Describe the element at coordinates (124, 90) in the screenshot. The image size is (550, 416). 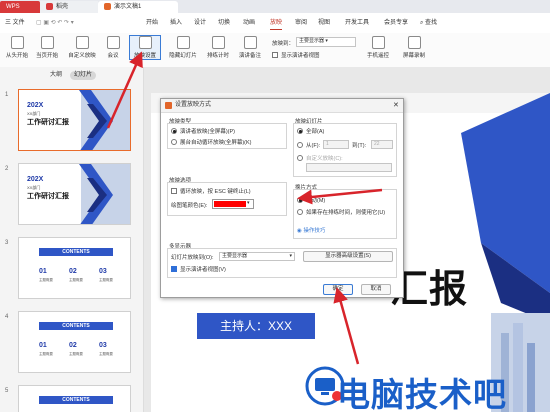
I see `arrow-to-settings` at that location.